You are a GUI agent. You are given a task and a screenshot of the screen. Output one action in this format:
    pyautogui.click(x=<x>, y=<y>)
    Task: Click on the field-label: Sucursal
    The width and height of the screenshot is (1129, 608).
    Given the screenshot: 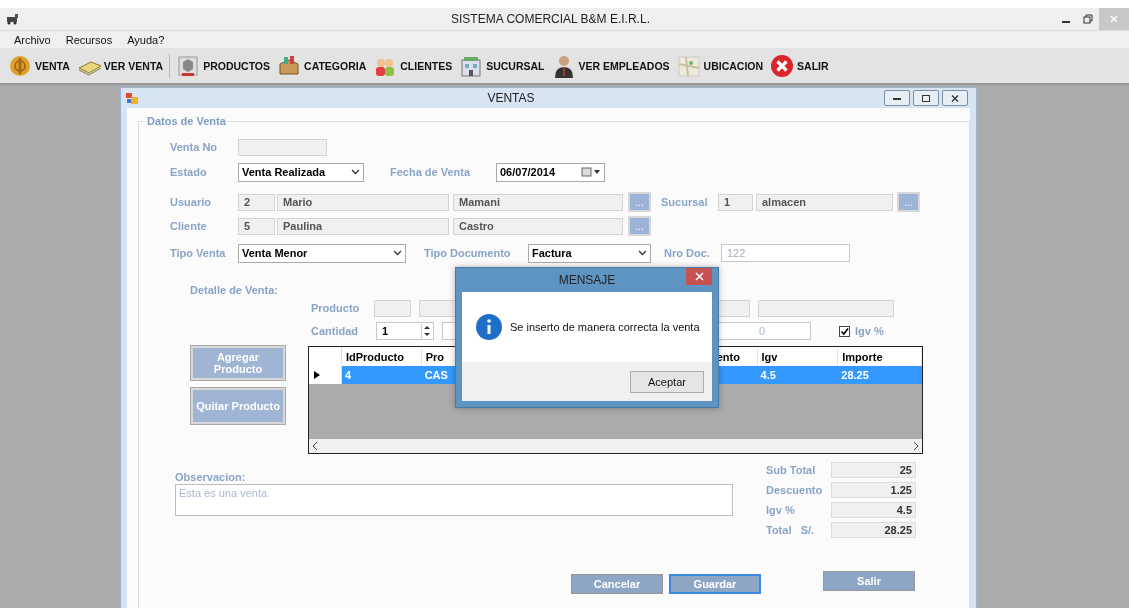 What is the action you would take?
    pyautogui.click(x=684, y=202)
    